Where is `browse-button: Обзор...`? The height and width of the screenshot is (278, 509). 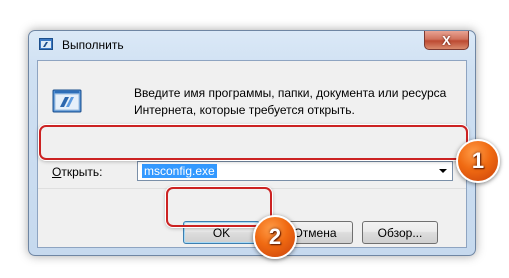 browse-button: Обзор... is located at coordinates (400, 232).